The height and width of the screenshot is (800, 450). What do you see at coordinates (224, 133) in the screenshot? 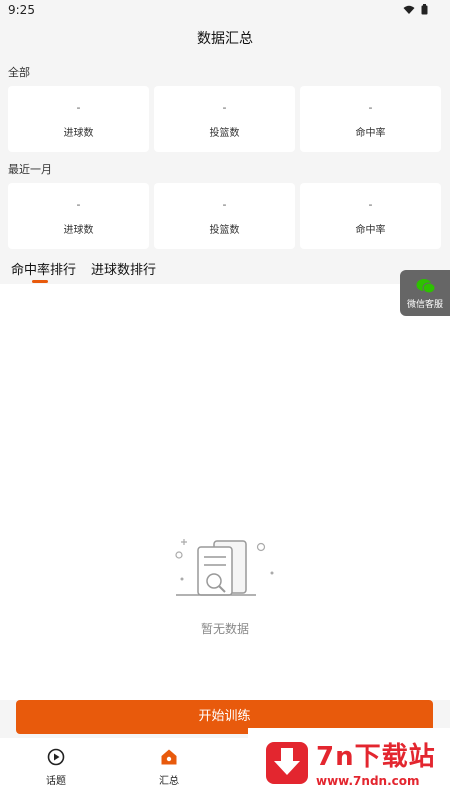
I see `all-shots-label: 投篮数` at bounding box center [224, 133].